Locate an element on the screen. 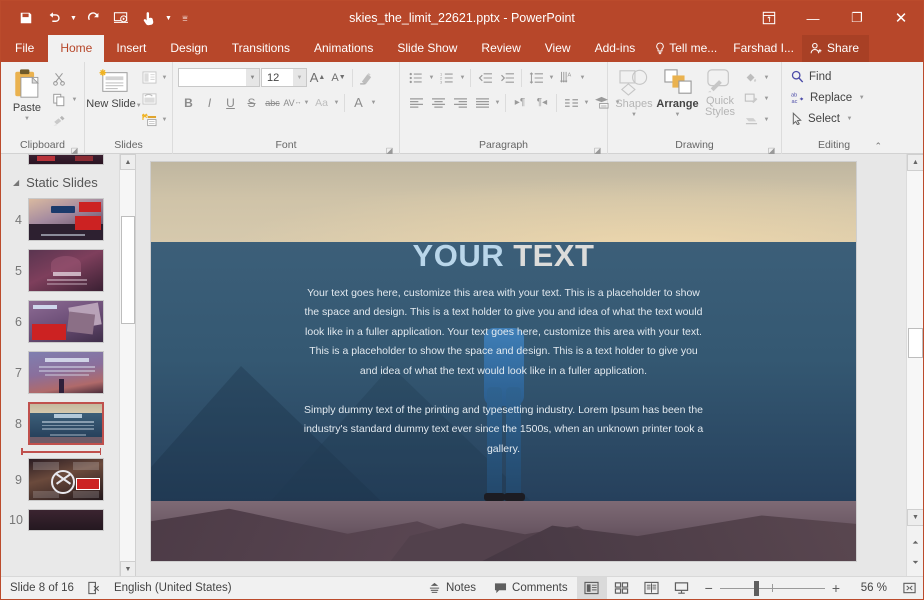  list-item: 6 is located at coordinates (60, 321).